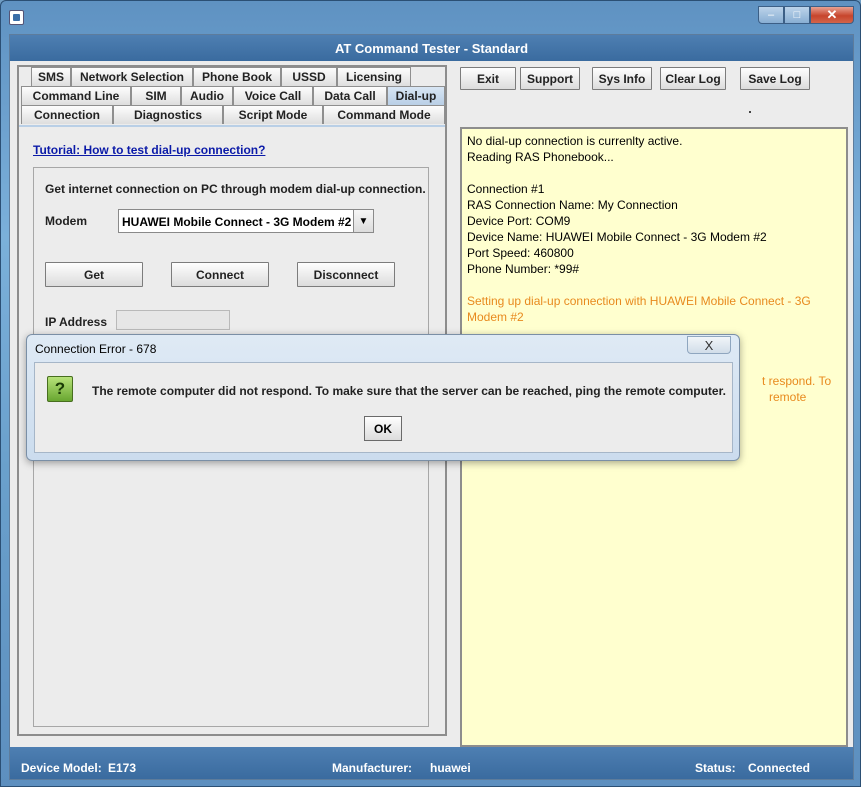 Image resolution: width=861 pixels, height=787 pixels. What do you see at coordinates (76, 322) in the screenshot?
I see `ip-address-label: IP Address` at bounding box center [76, 322].